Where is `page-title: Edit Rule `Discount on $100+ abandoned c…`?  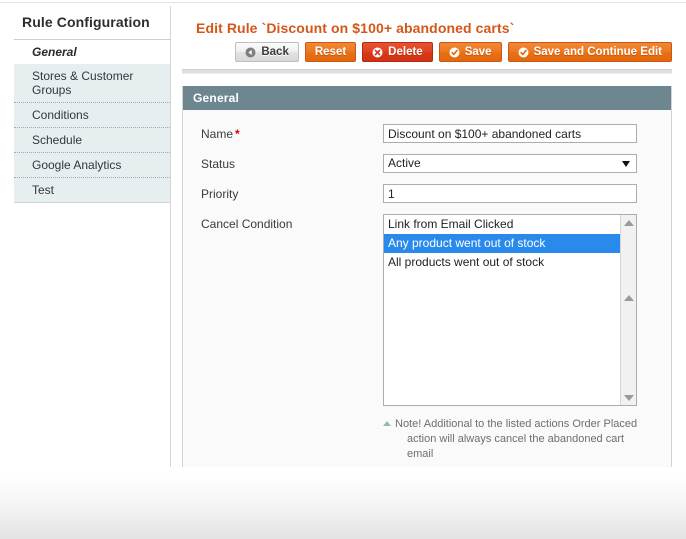
page-title: Edit Rule `Discount on $100+ abandoned c… is located at coordinates (355, 28).